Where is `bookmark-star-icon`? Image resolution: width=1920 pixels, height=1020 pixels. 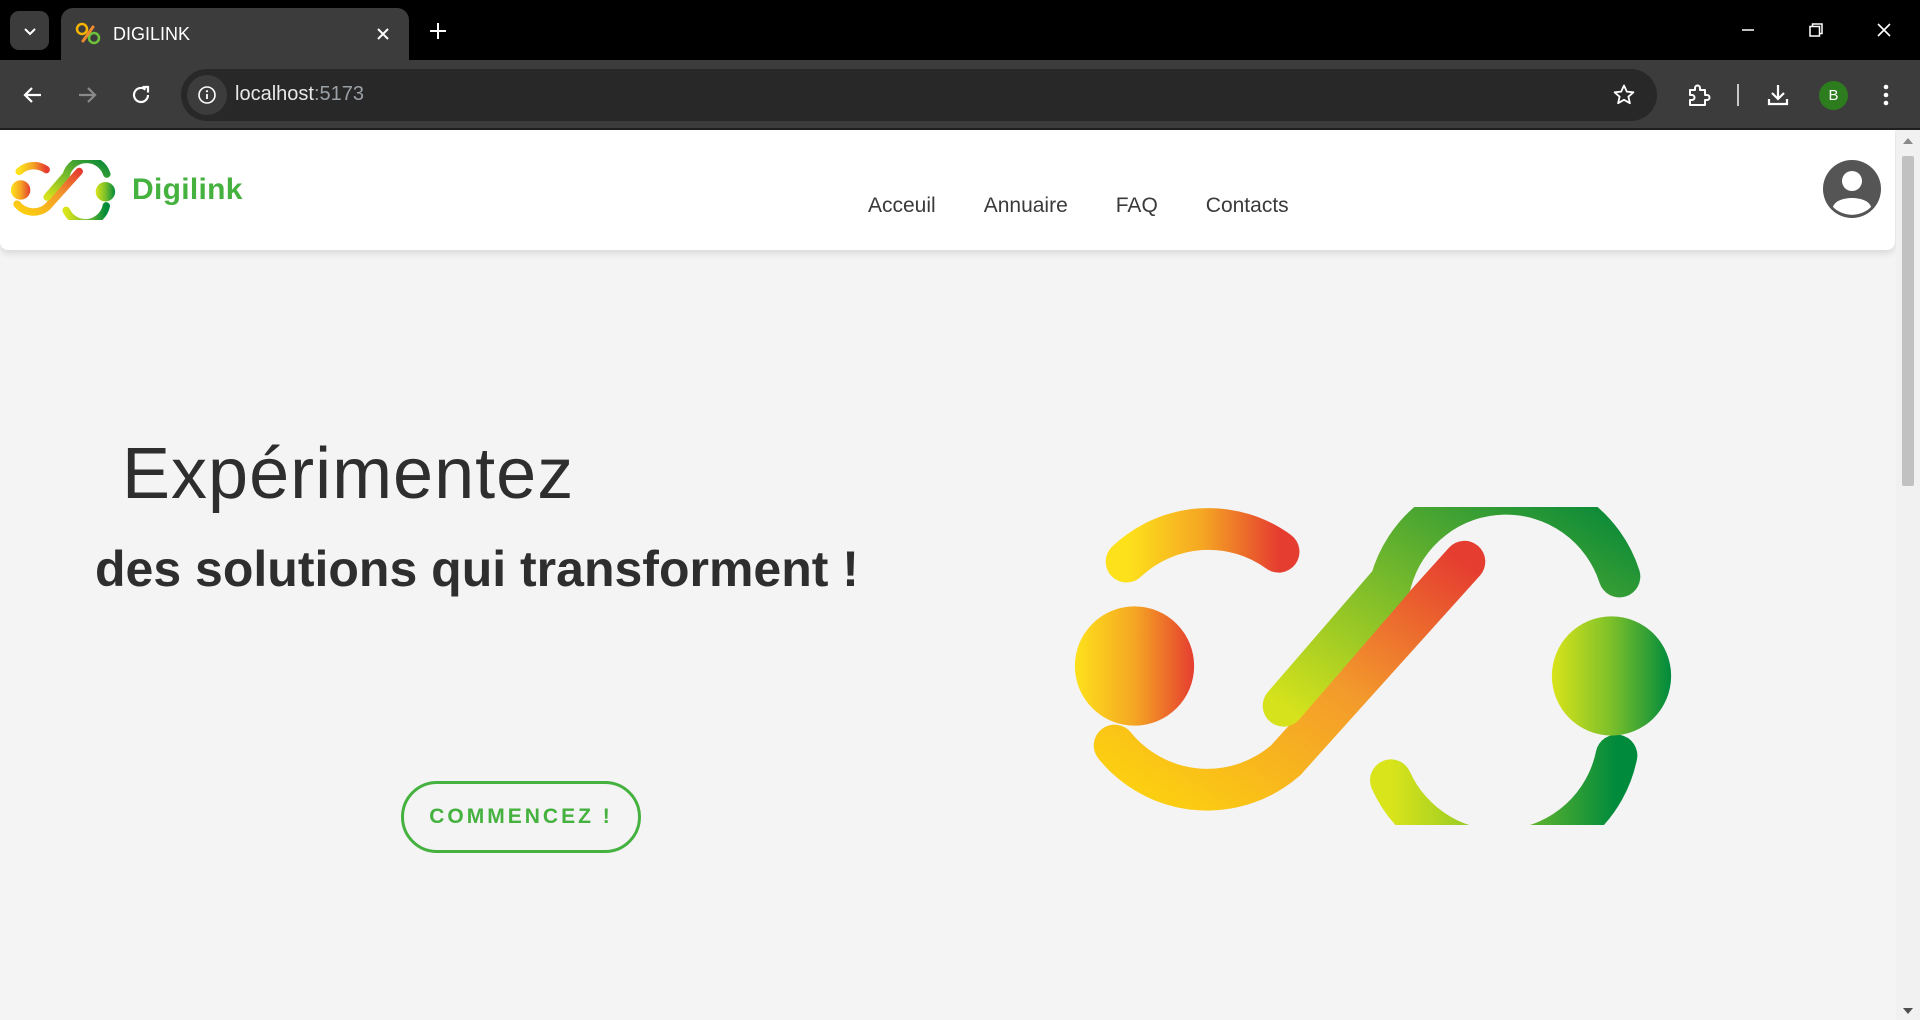 bookmark-star-icon is located at coordinates (1624, 95).